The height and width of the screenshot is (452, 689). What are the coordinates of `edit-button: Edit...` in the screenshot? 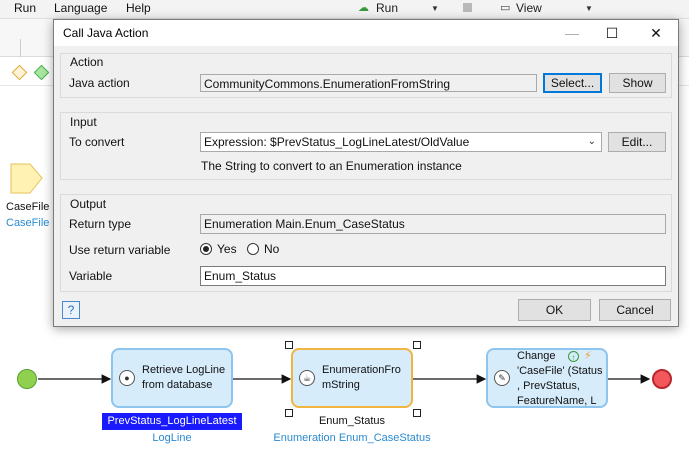 It's located at (637, 142).